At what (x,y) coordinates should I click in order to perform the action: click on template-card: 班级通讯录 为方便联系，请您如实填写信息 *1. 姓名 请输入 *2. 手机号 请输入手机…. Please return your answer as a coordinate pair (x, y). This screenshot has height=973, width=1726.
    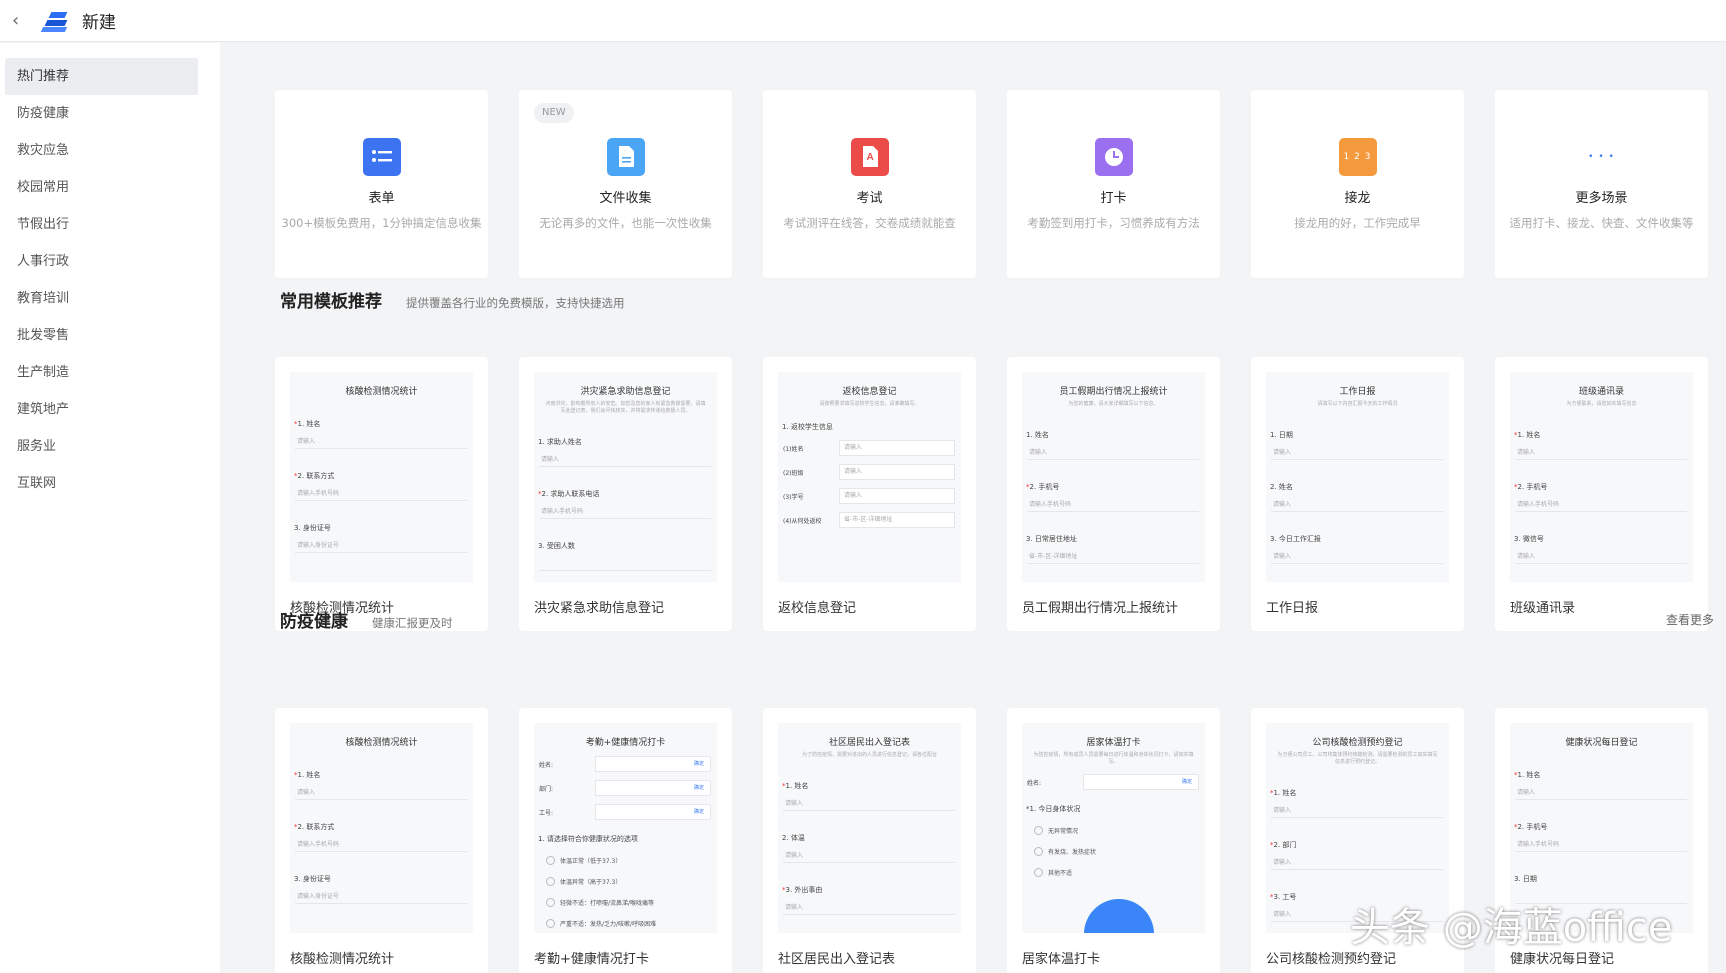
    Looking at the image, I should click on (1601, 494).